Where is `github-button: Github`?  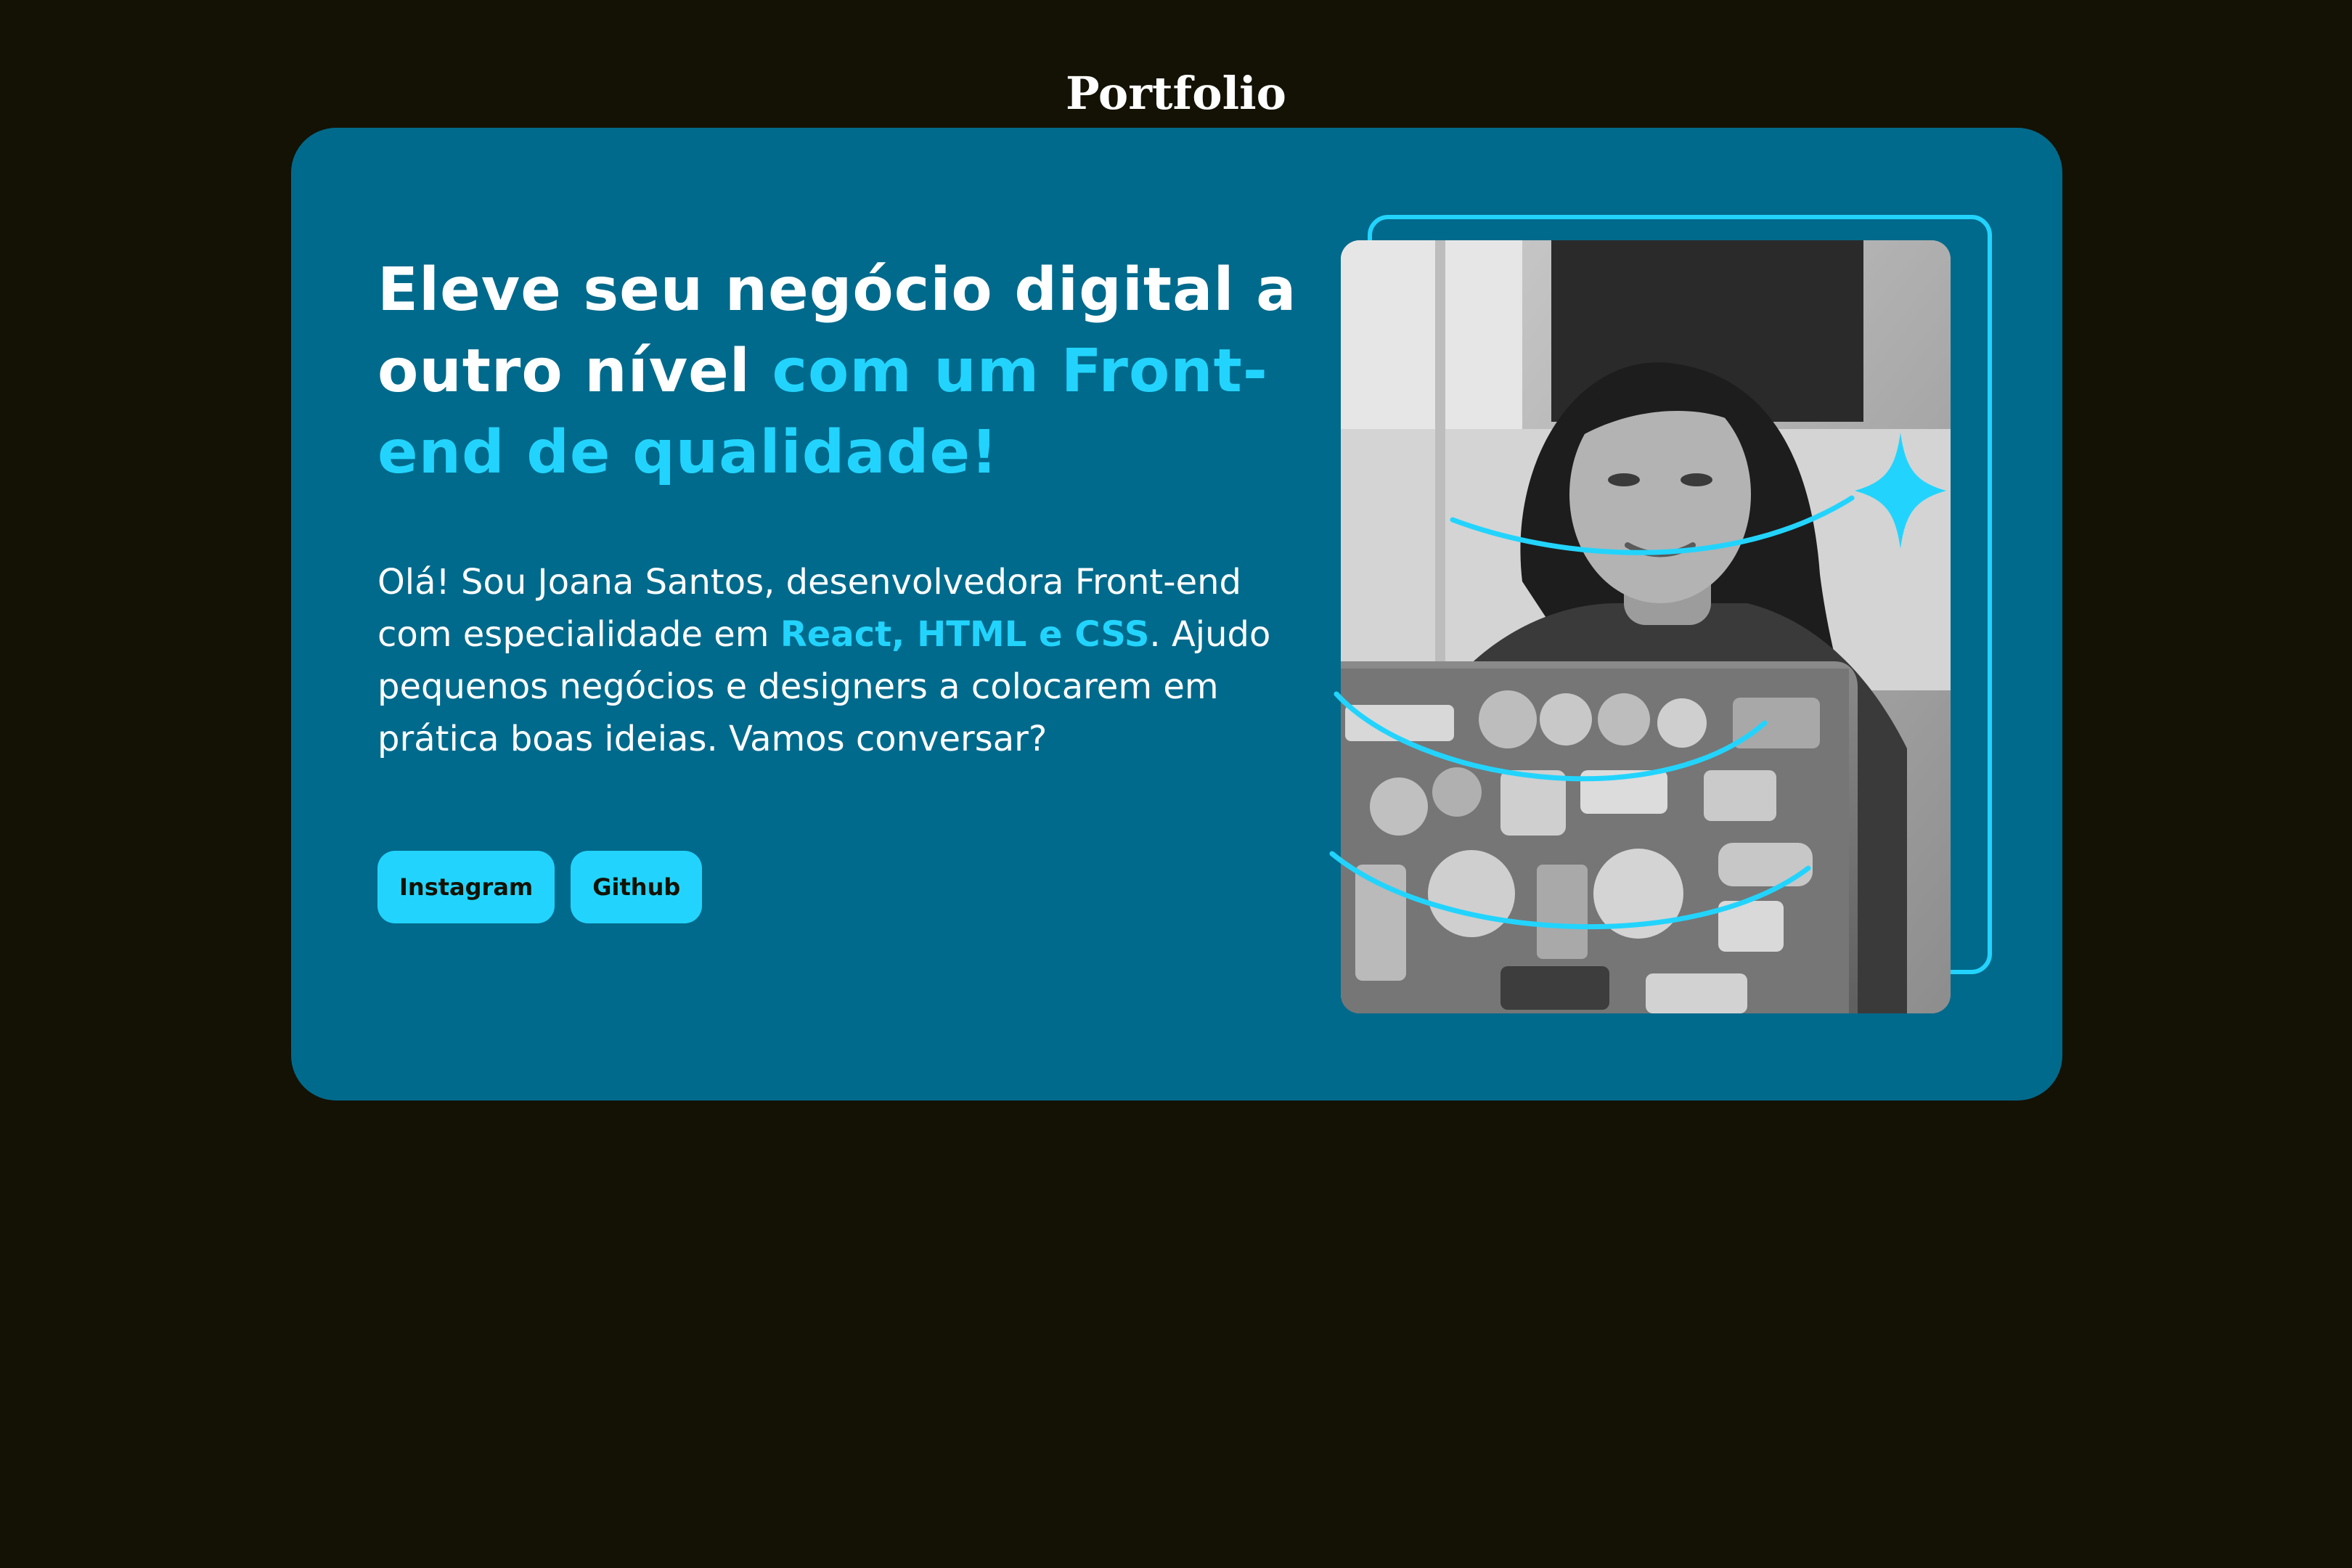
github-button: Github is located at coordinates (637, 887).